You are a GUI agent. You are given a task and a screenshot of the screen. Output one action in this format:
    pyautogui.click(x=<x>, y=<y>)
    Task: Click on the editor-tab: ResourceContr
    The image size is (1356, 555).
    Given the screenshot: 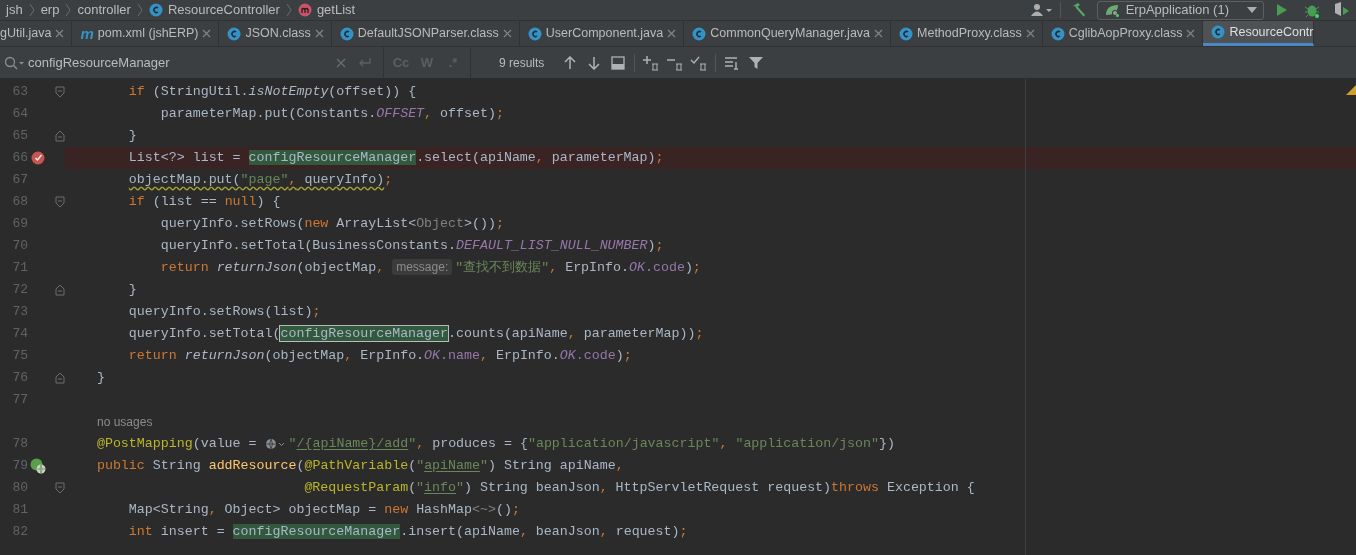 What is the action you would take?
    pyautogui.click(x=1259, y=33)
    